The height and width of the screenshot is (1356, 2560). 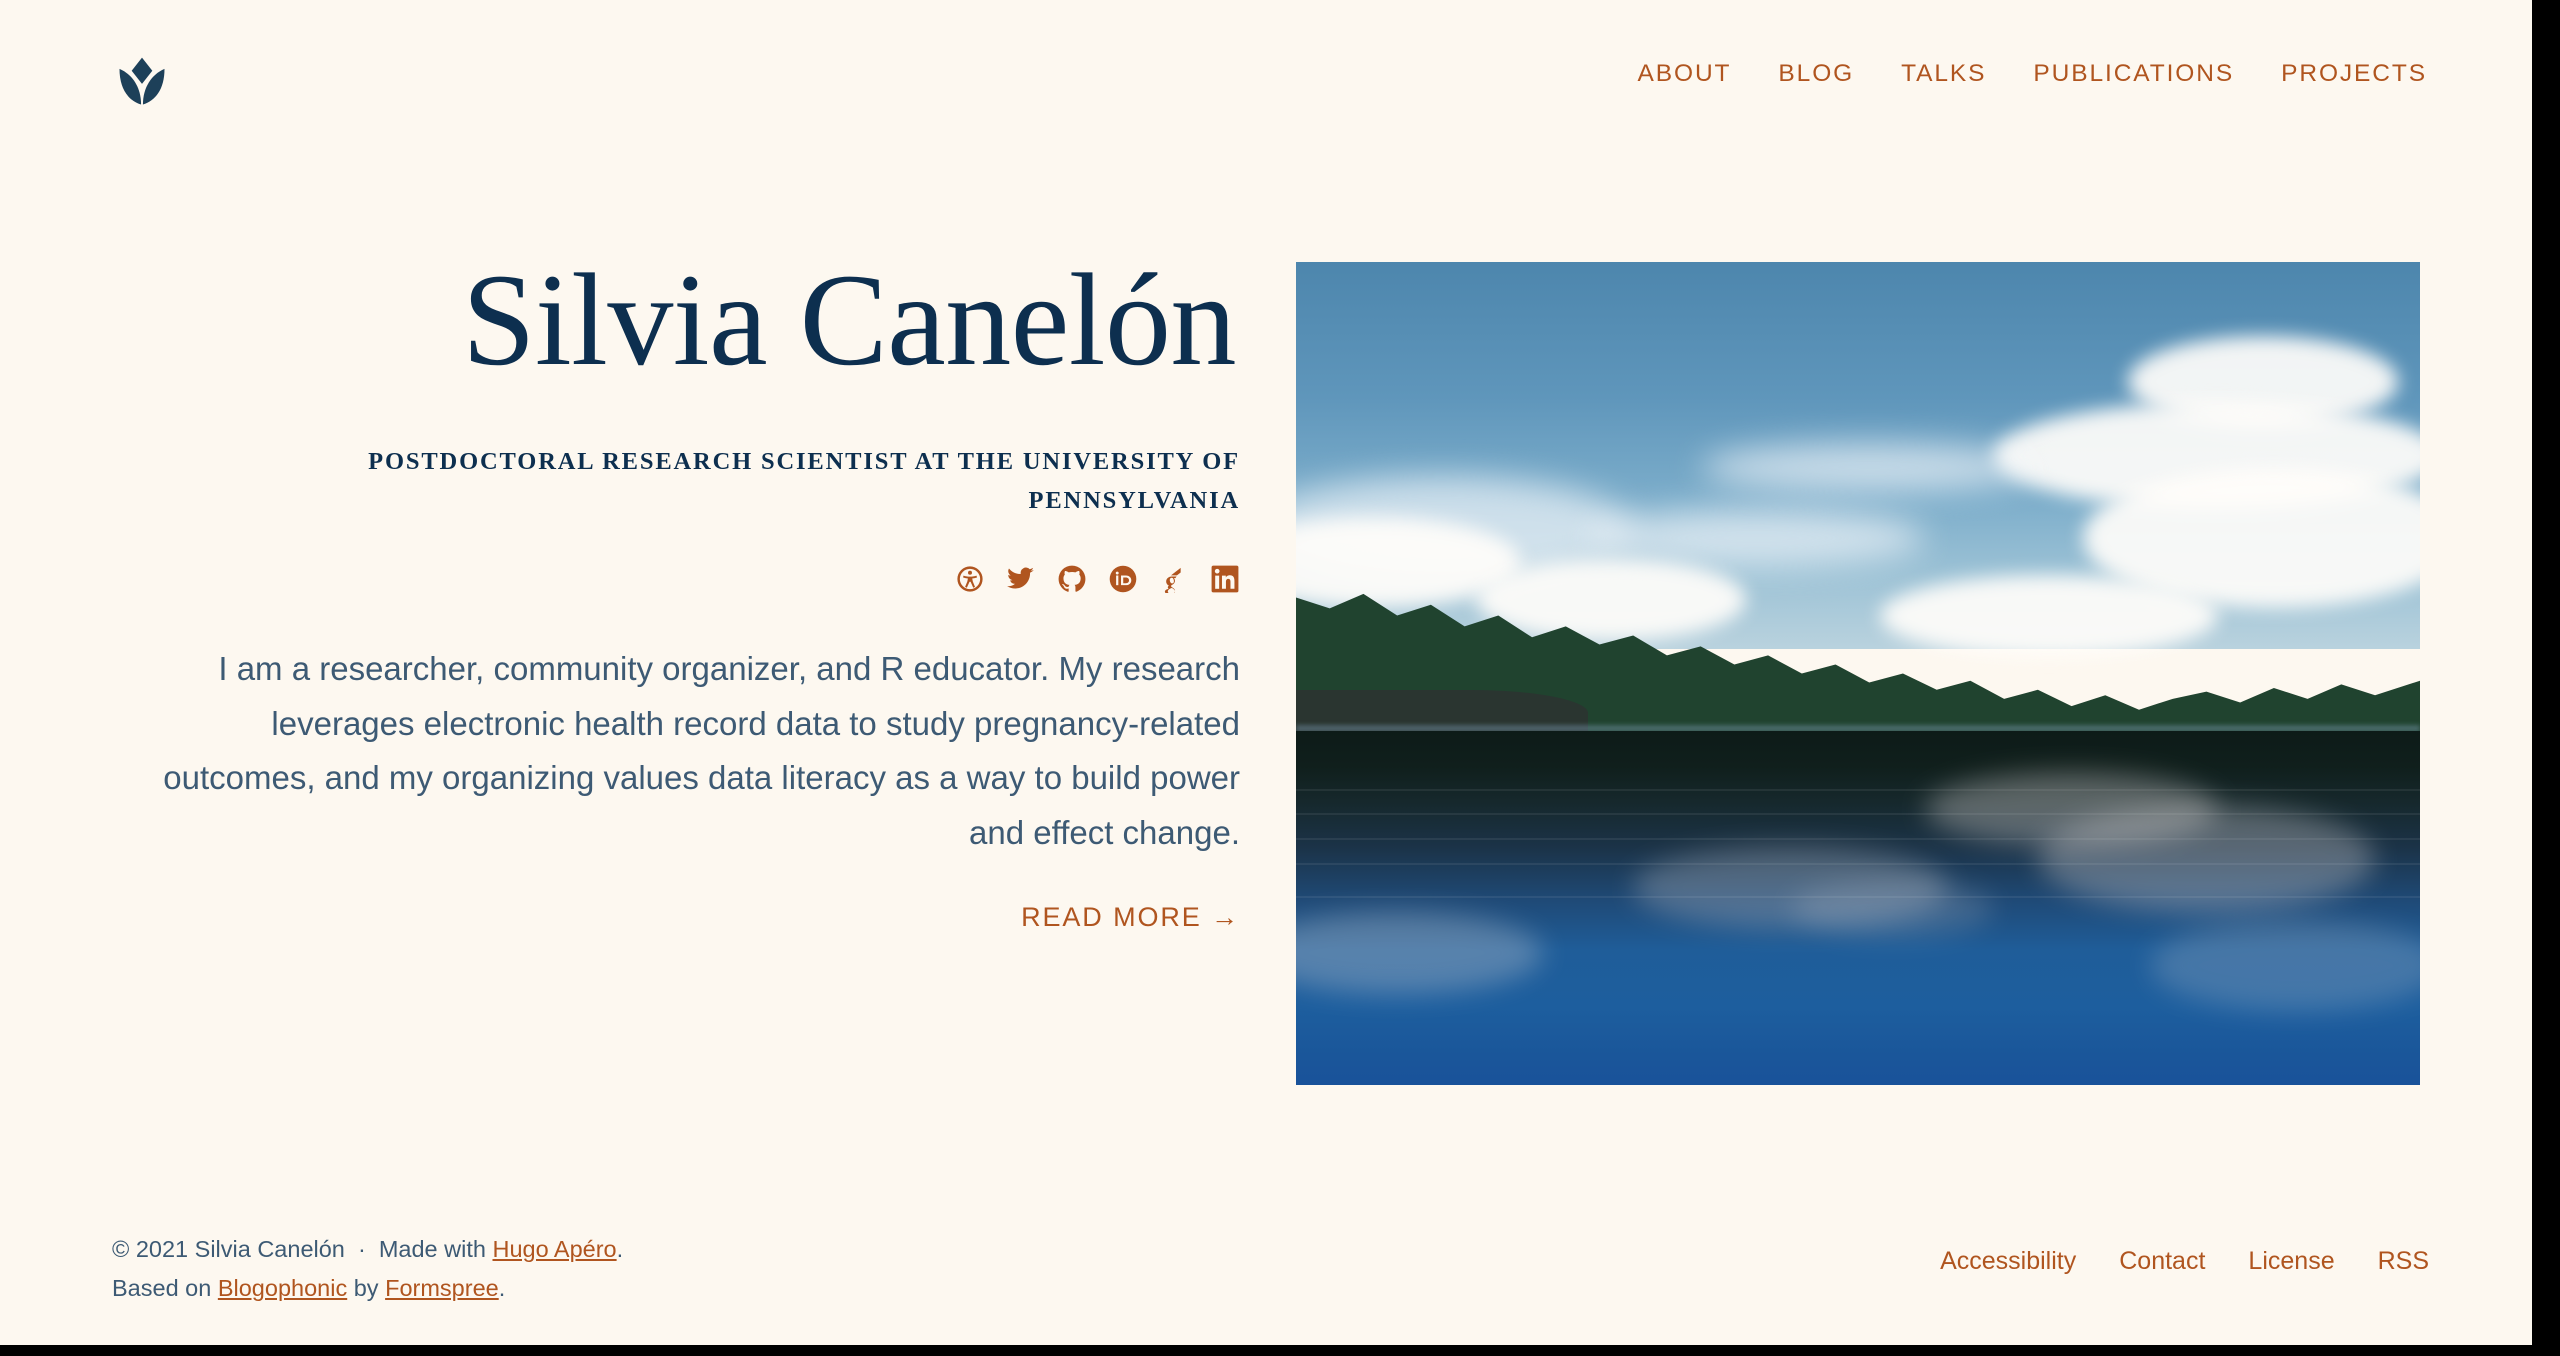 What do you see at coordinates (1130, 917) in the screenshot?
I see `read-more-link: READ MORE →` at bounding box center [1130, 917].